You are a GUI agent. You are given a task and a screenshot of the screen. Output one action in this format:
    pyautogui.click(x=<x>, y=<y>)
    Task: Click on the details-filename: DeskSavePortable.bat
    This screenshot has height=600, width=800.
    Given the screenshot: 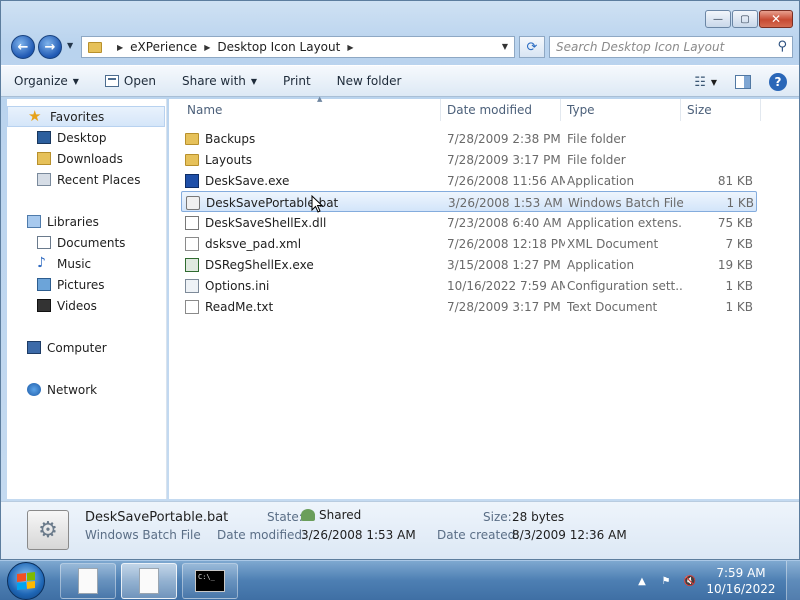 What is the action you would take?
    pyautogui.click(x=157, y=517)
    